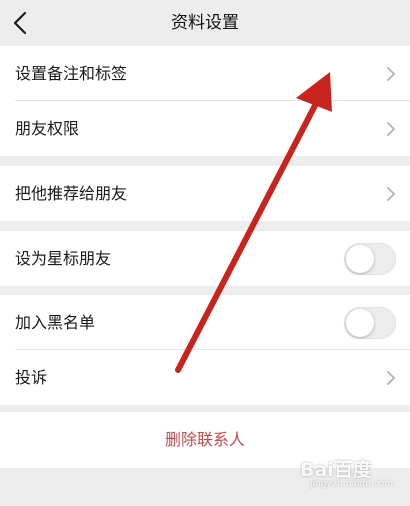 Image resolution: width=410 pixels, height=506 pixels. I want to click on settings-group-star: 设为星标朋友, so click(205, 258).